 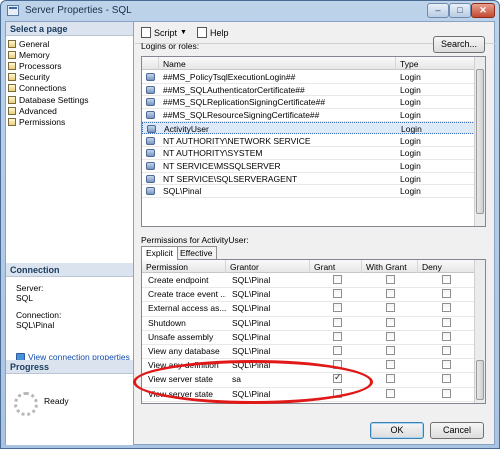 What do you see at coordinates (222, 165) in the screenshot?
I see `login-name: NT SERVICE\MSSQLSERVER` at bounding box center [222, 165].